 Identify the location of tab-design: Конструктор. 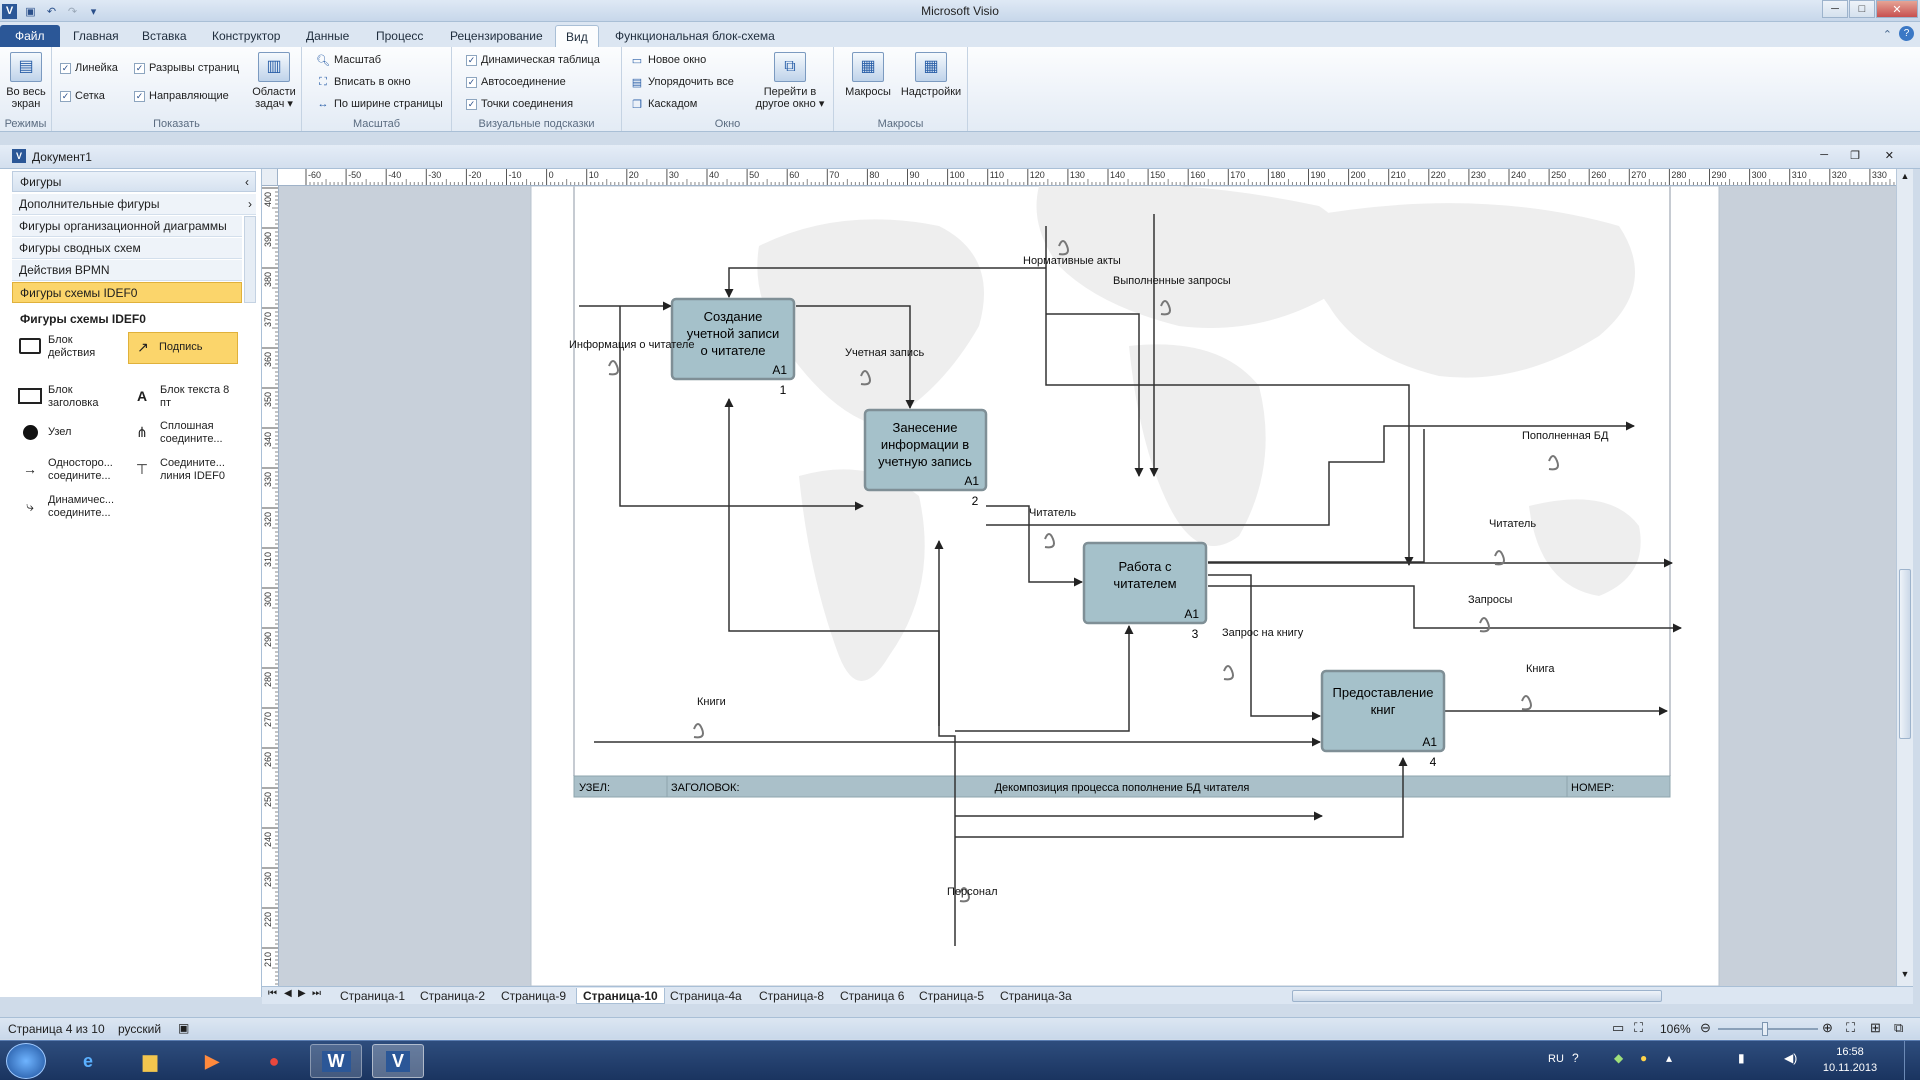
(246, 36).